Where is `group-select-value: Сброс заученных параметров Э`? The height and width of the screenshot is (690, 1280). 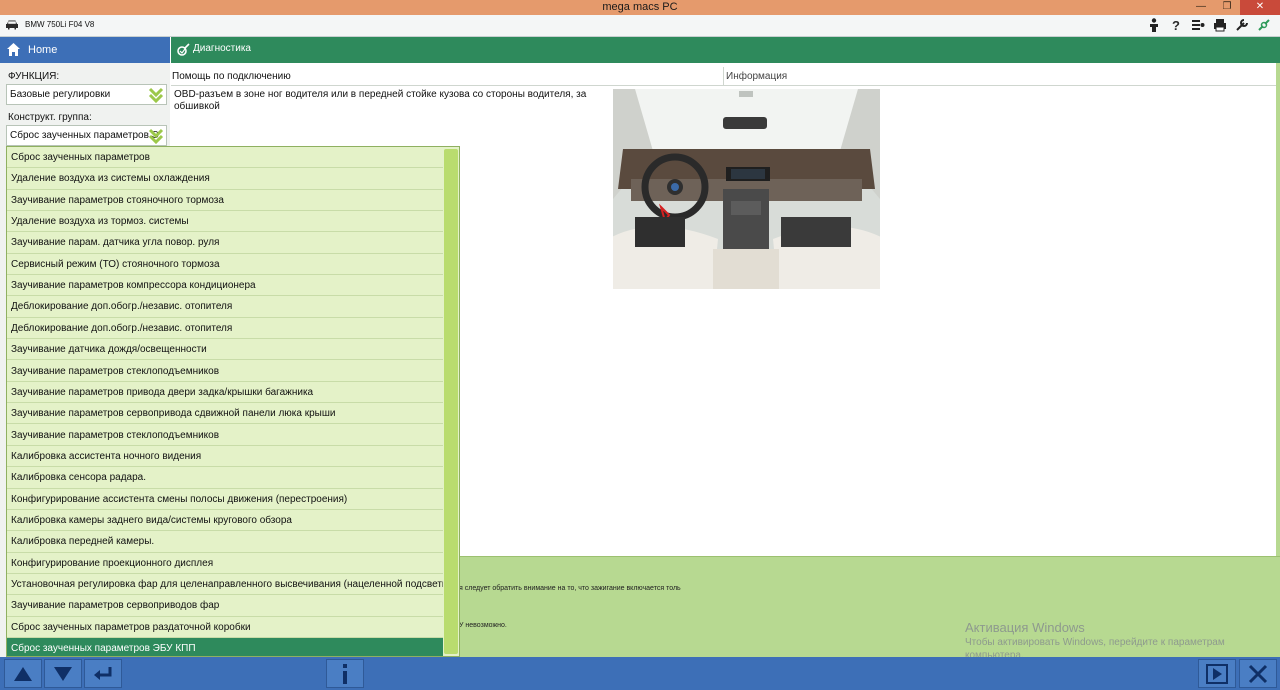 group-select-value: Сброс заученных параметров Э is located at coordinates (84, 135).